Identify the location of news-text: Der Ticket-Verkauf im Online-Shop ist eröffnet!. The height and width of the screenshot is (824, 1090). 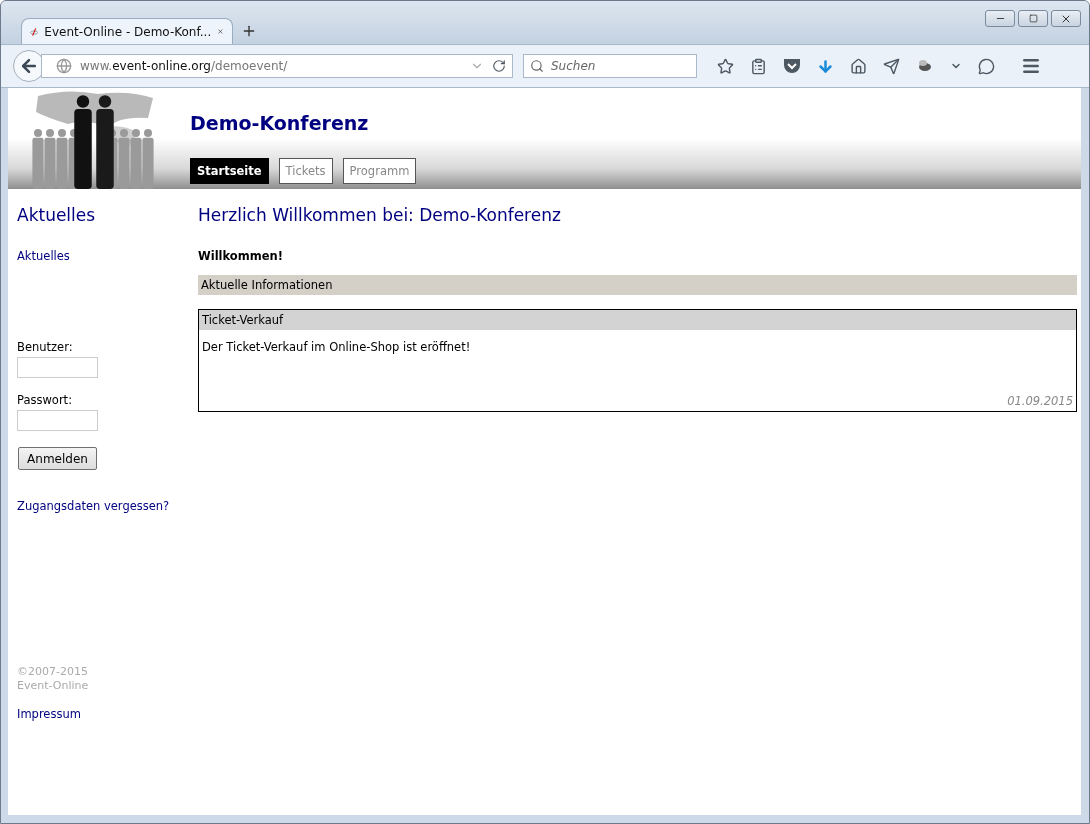
(336, 347).